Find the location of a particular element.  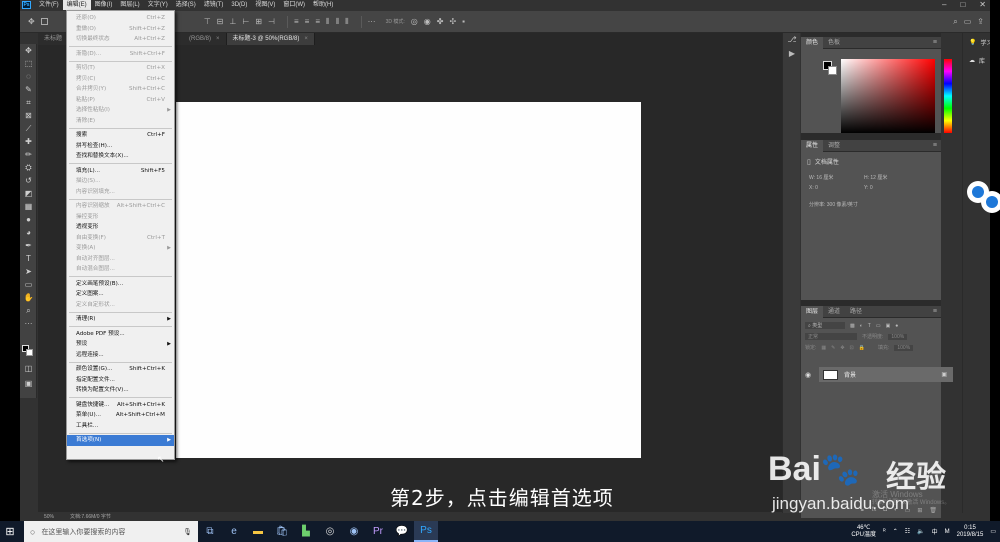

3d-pan-icon: ✤ is located at coordinates (440, 21).